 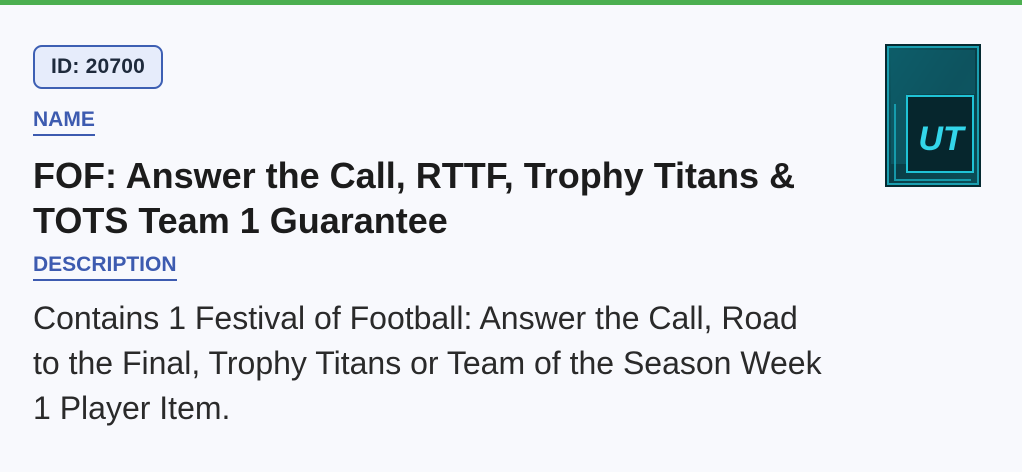 I want to click on description-label: DESCRIPTION, so click(x=105, y=266).